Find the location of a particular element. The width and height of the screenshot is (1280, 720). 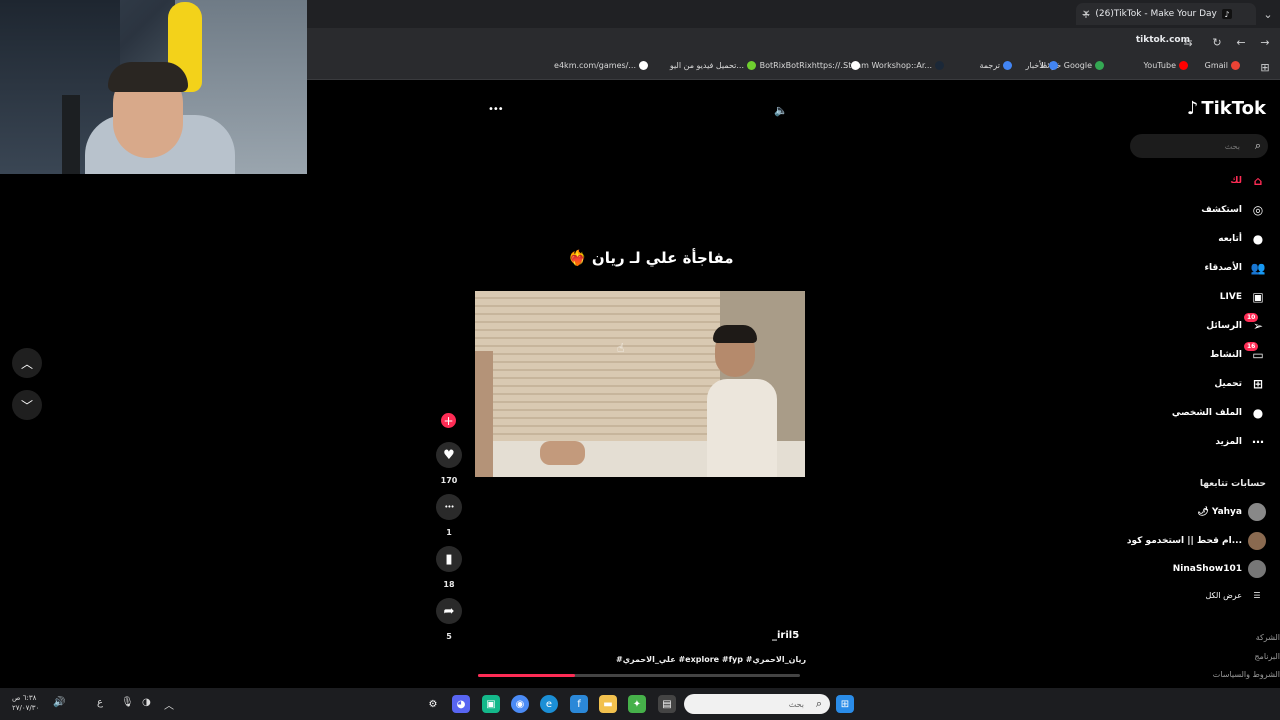

webcam-overlay is located at coordinates (153, 87).